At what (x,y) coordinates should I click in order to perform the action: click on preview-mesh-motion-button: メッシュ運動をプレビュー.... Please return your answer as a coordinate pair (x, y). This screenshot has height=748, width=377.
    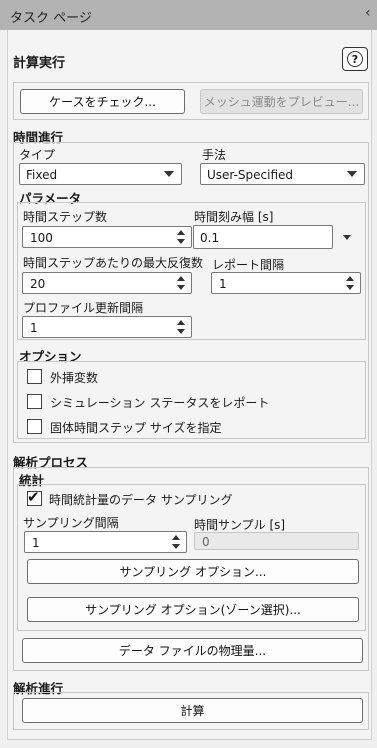
    Looking at the image, I should click on (281, 101).